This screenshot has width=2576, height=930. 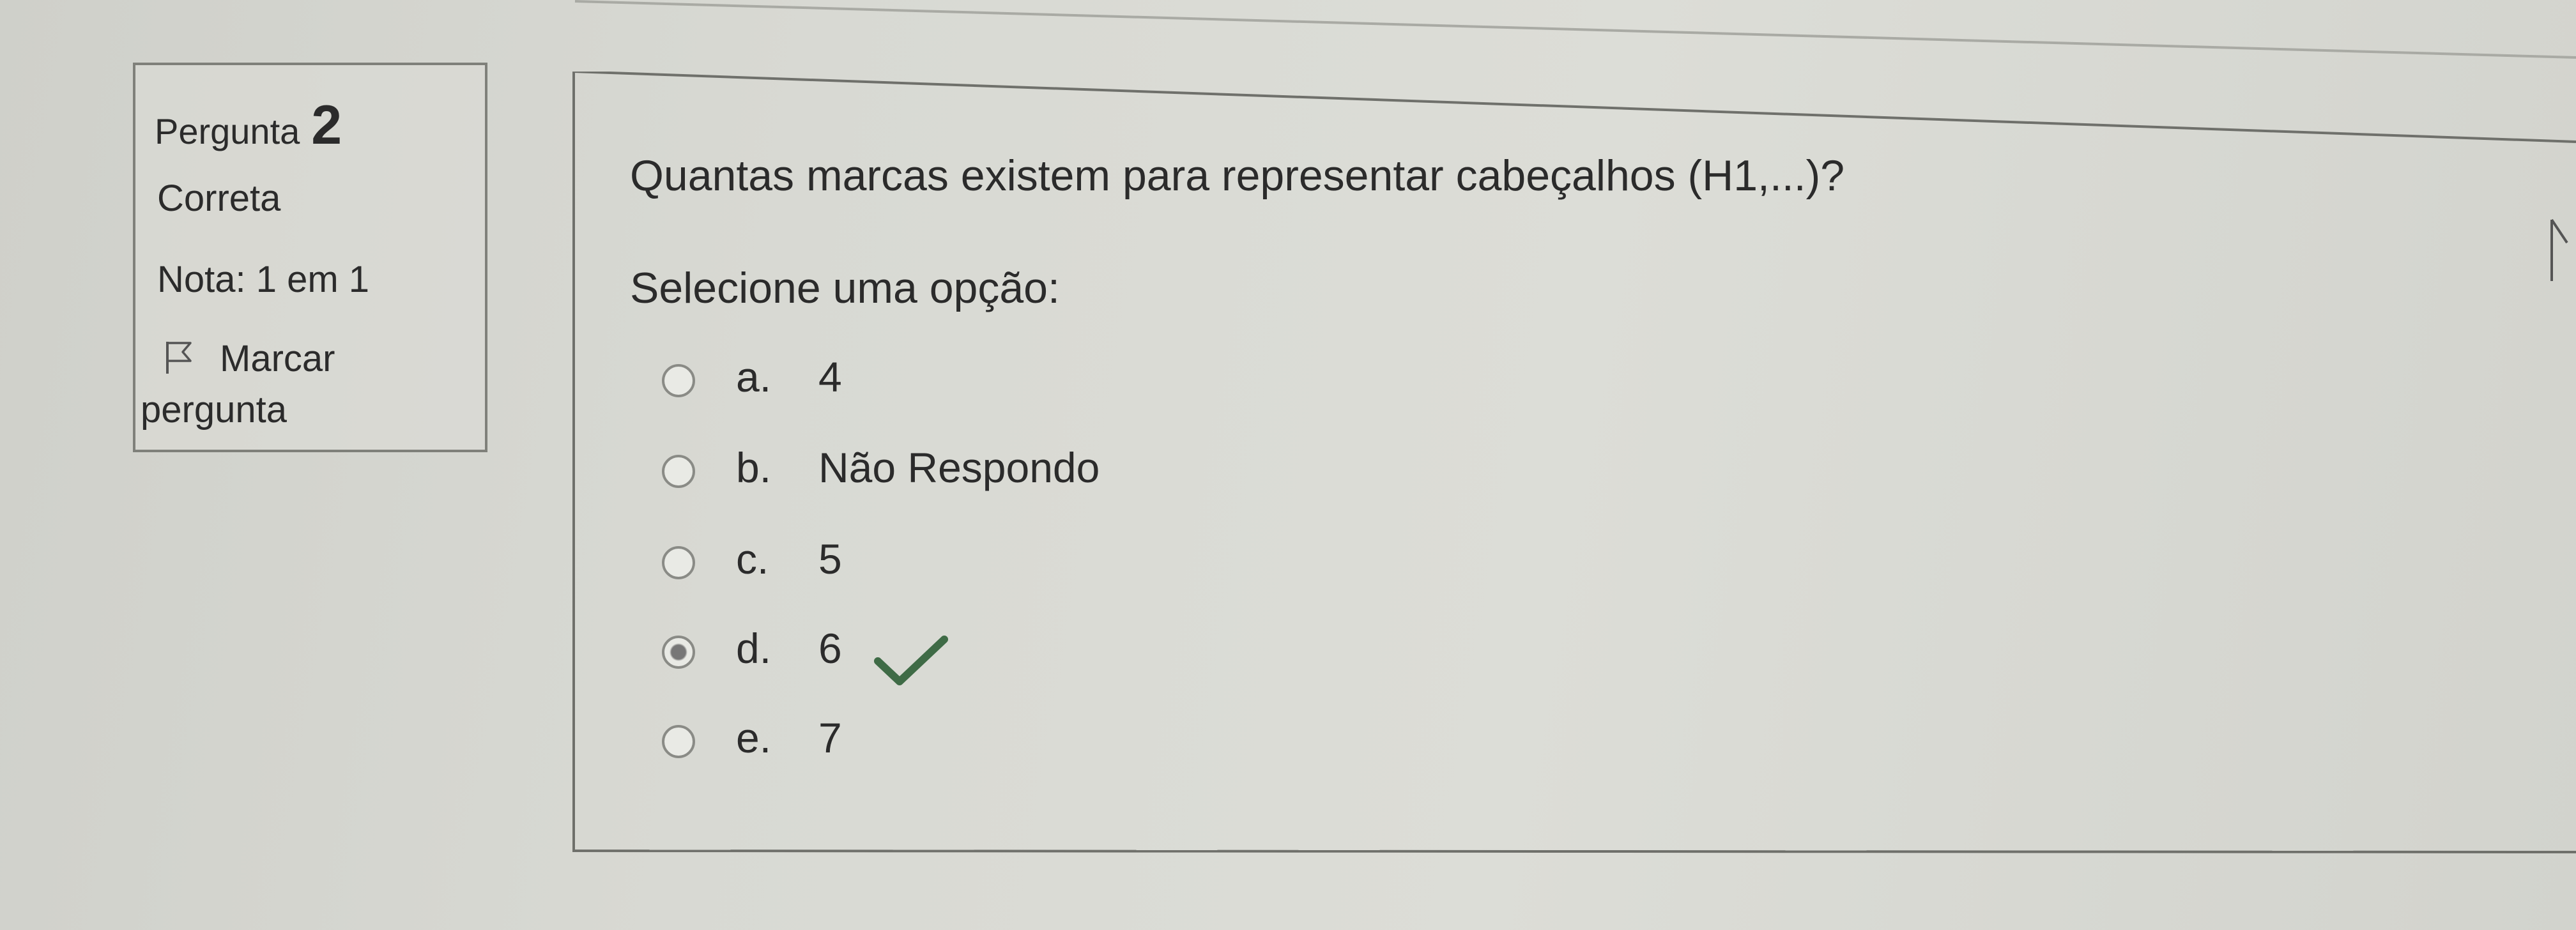 I want to click on answer-option-b: b. Não Respondo, so click(x=1045, y=475).